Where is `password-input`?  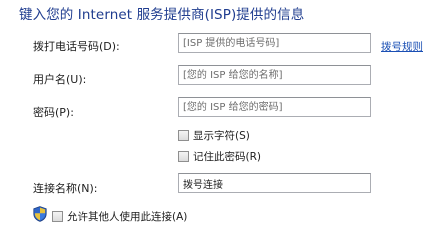
password-input is located at coordinates (274, 107).